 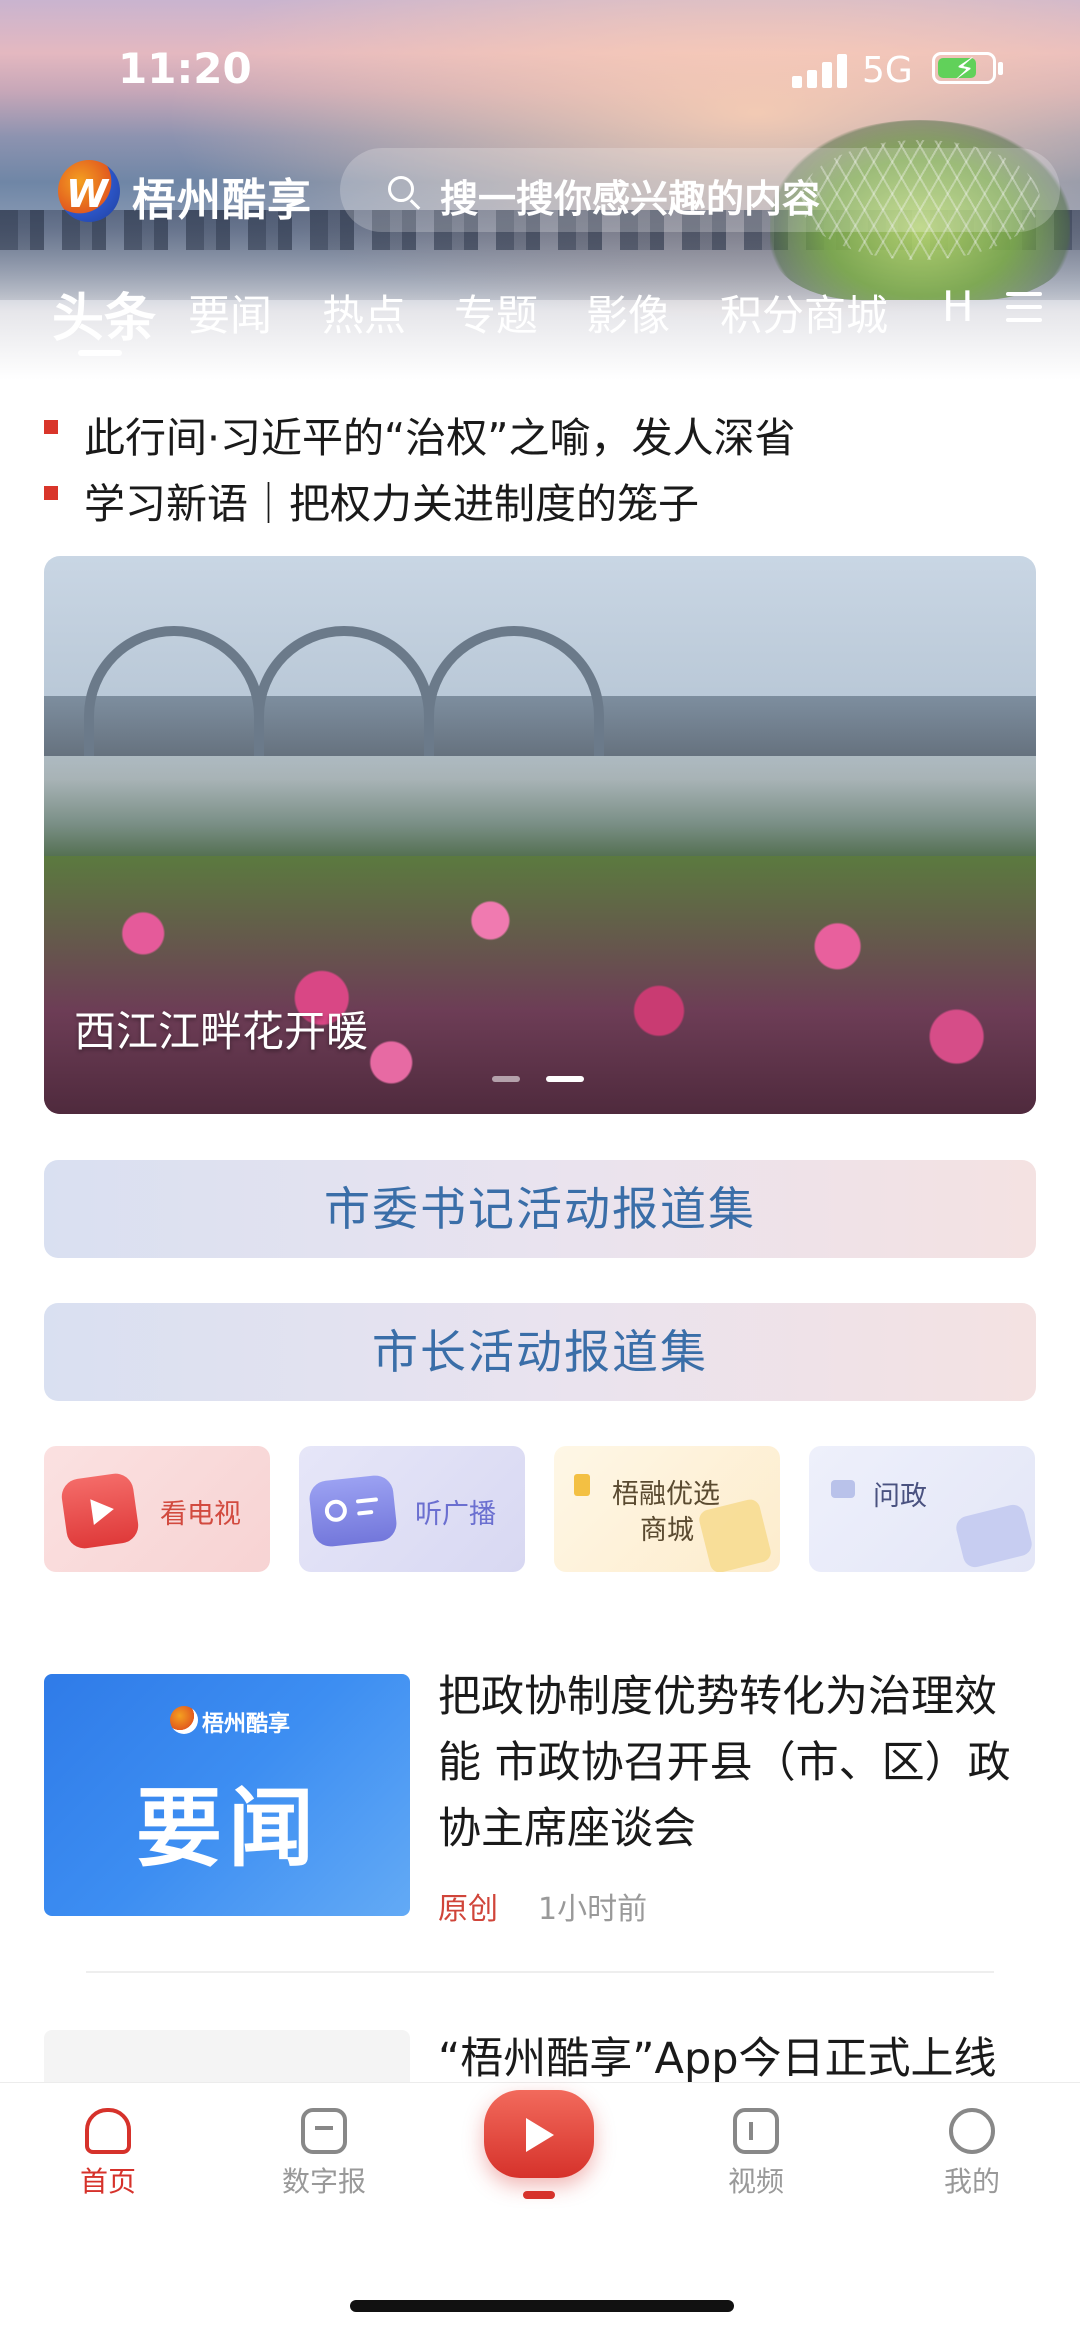 I want to click on carousel-dot-active, so click(x=565, y=1079).